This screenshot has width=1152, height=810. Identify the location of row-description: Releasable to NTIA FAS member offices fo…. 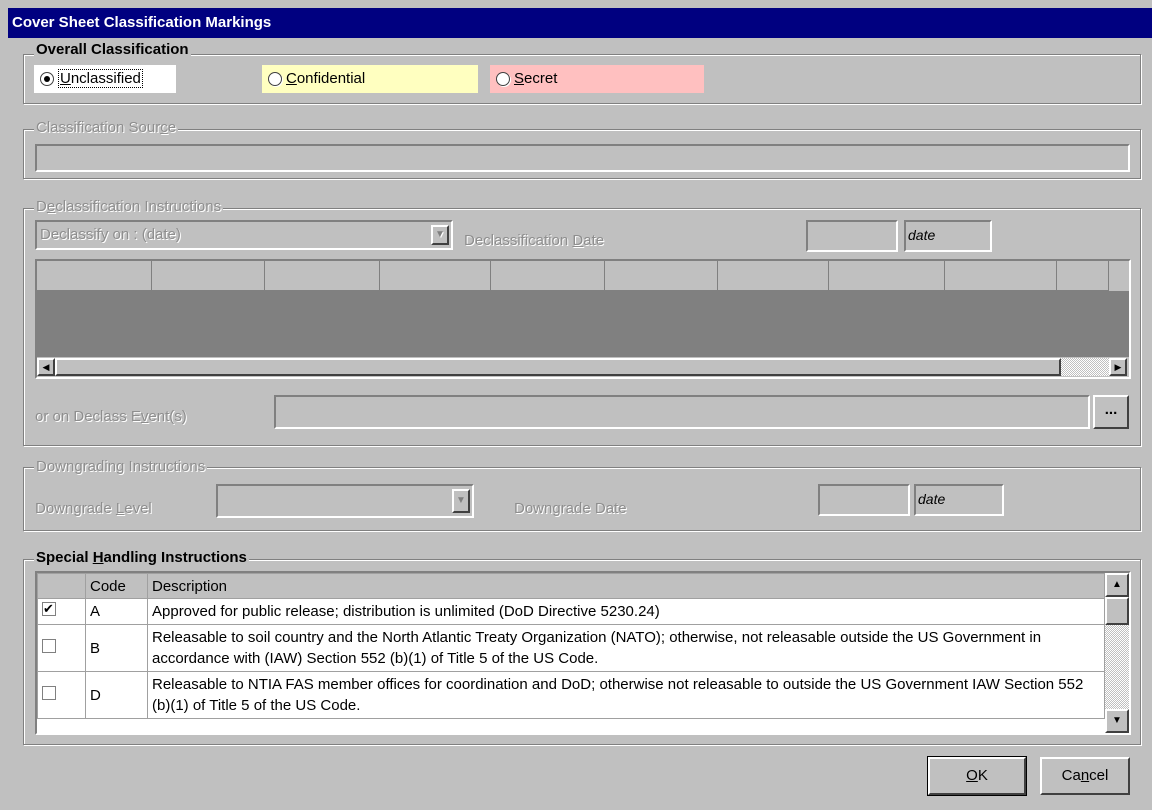
(626, 695).